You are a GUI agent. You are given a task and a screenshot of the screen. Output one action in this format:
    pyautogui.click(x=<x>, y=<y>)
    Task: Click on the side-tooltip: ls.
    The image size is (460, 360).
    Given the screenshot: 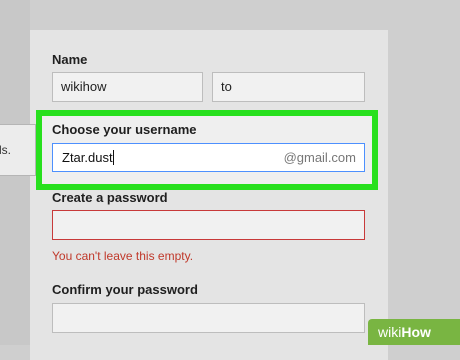 What is the action you would take?
    pyautogui.click(x=18, y=150)
    